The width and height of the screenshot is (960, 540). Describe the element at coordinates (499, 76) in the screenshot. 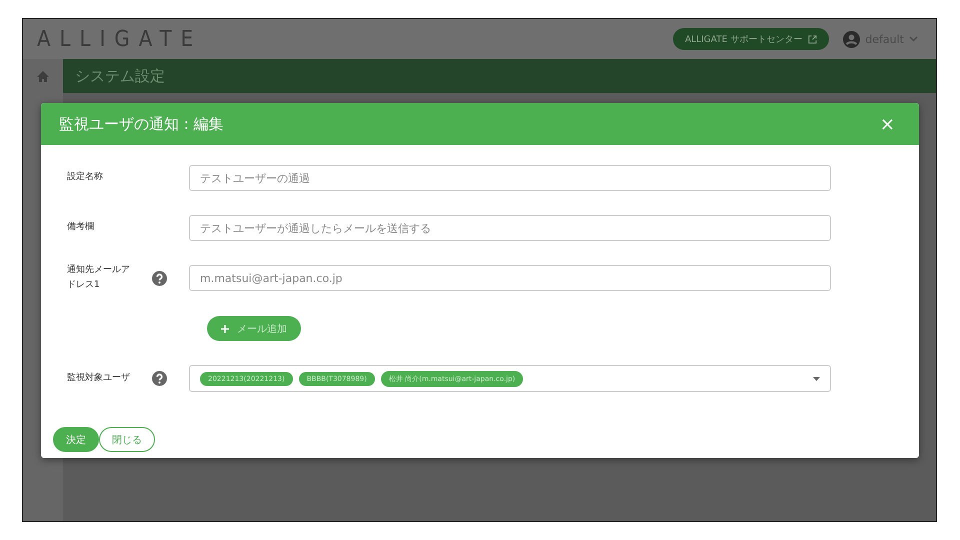

I see `page-title-bar: システム設定` at that location.